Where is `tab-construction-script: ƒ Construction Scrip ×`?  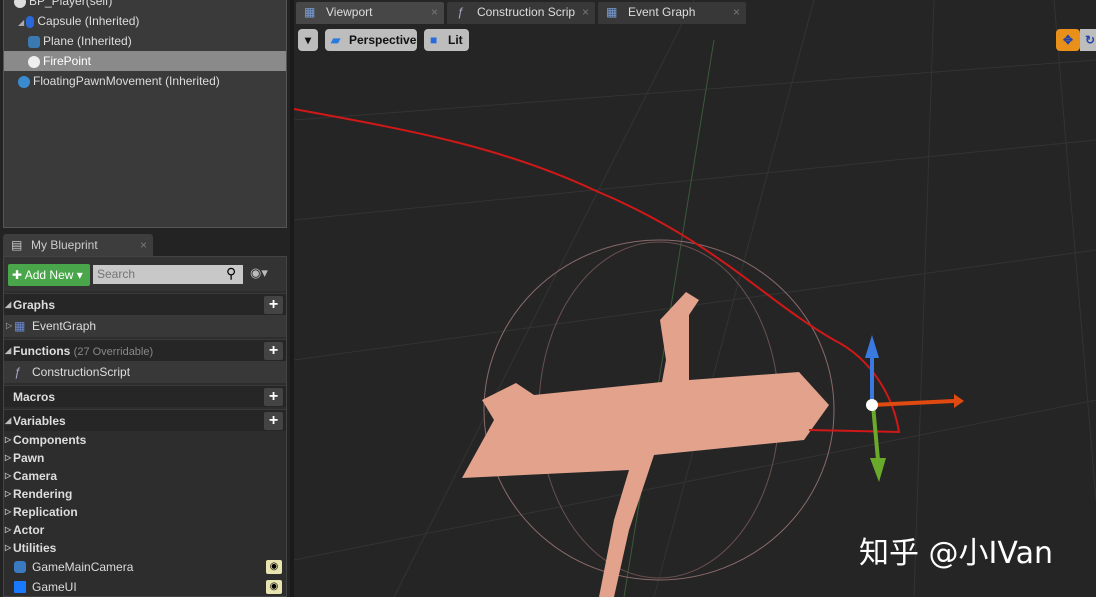
tab-construction-script: ƒ Construction Scrip × is located at coordinates (521, 13).